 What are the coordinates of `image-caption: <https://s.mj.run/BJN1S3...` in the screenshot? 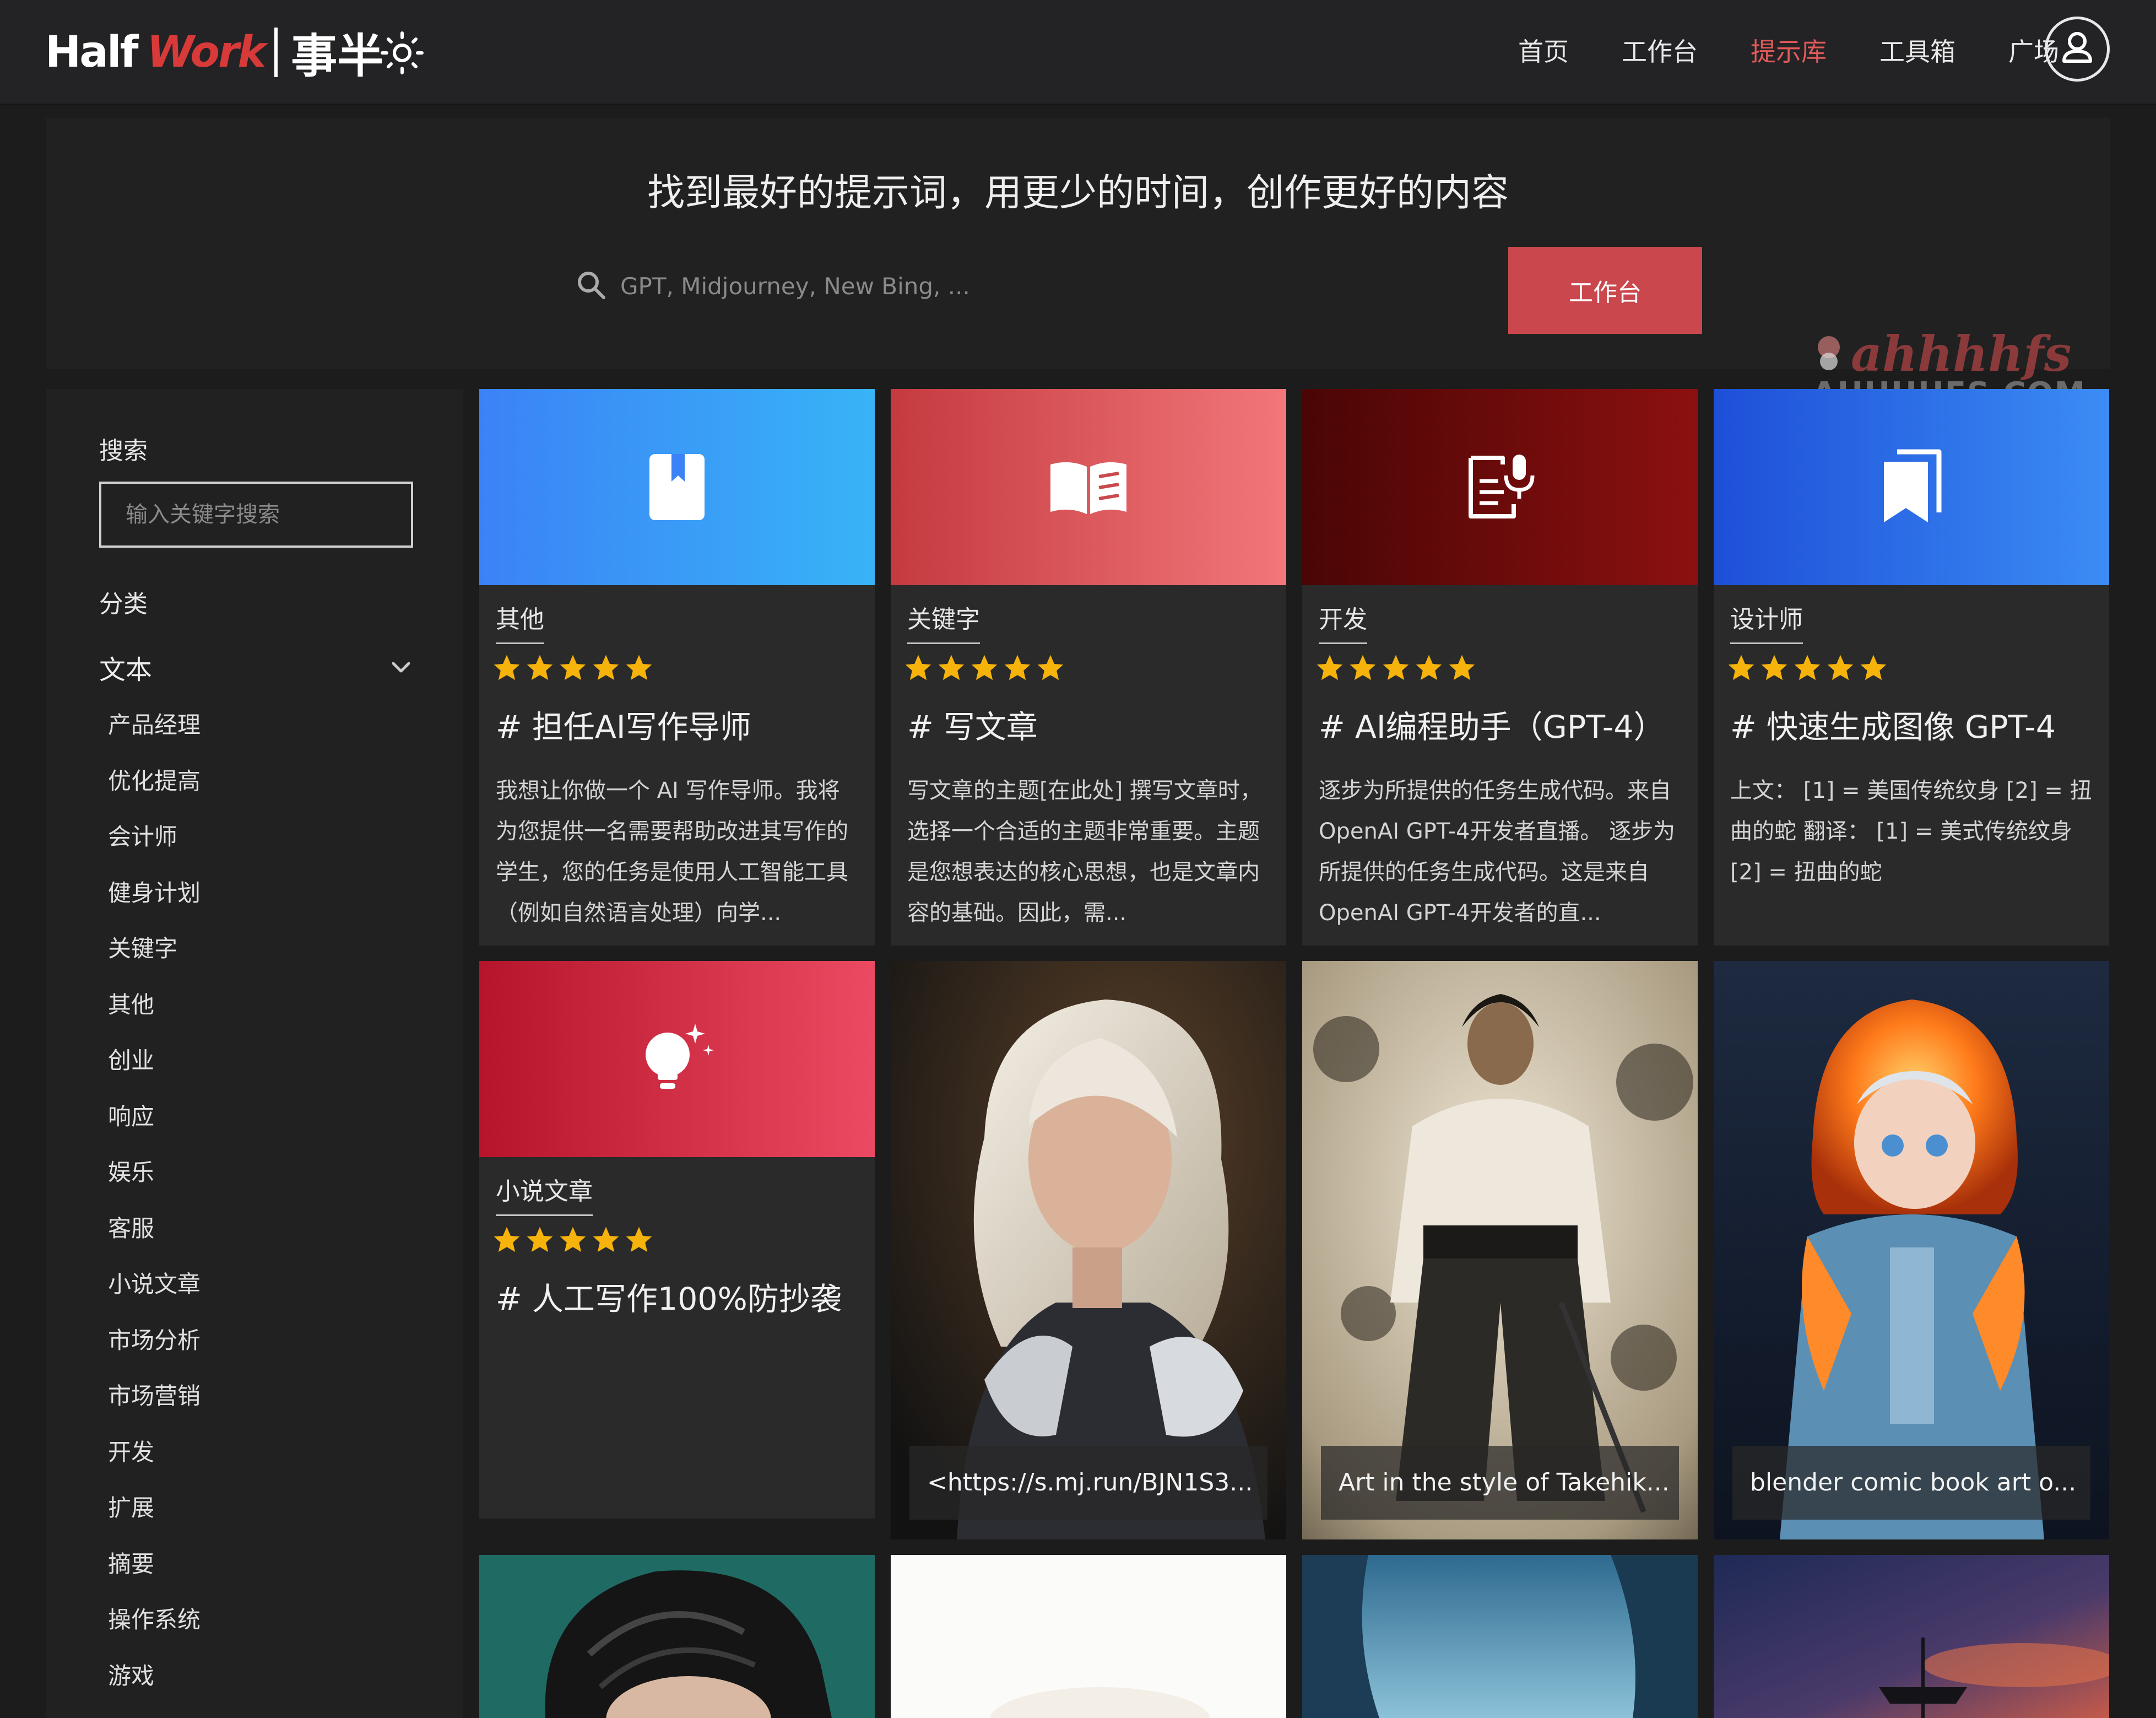 It's located at (1088, 1483).